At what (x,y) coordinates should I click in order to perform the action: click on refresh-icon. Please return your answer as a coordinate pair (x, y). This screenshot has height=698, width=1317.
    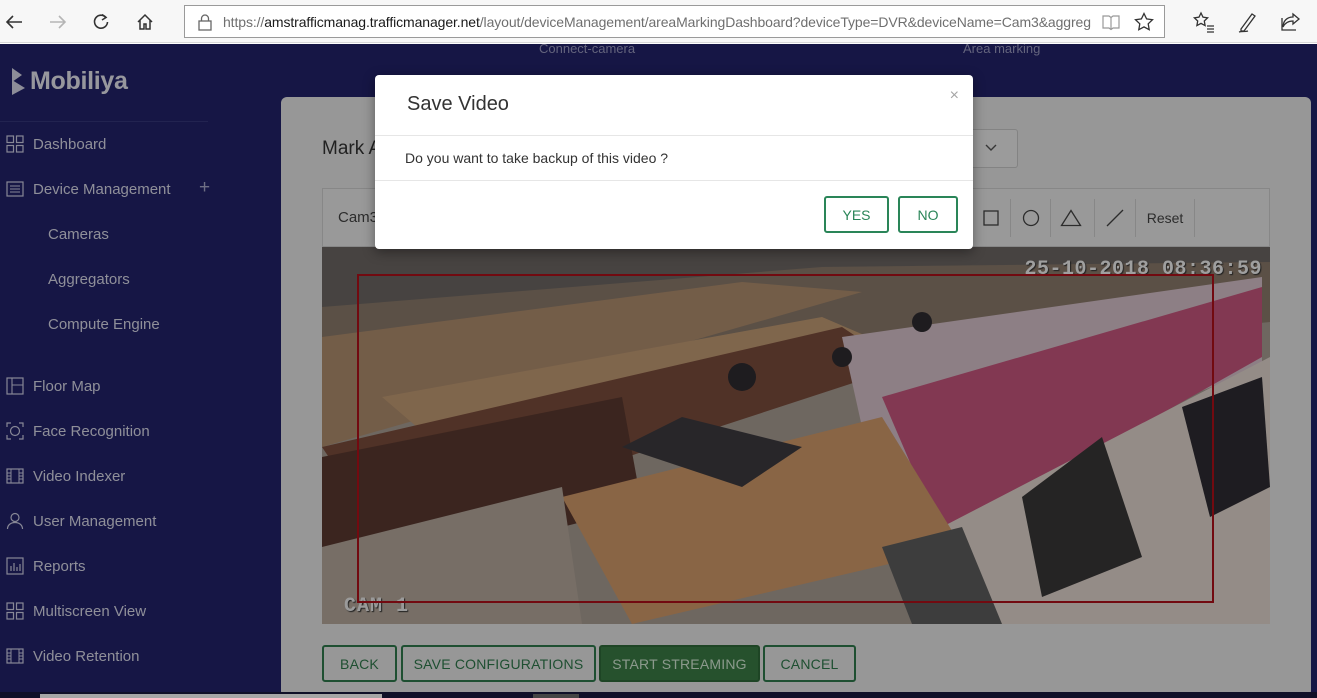
    Looking at the image, I should click on (101, 22).